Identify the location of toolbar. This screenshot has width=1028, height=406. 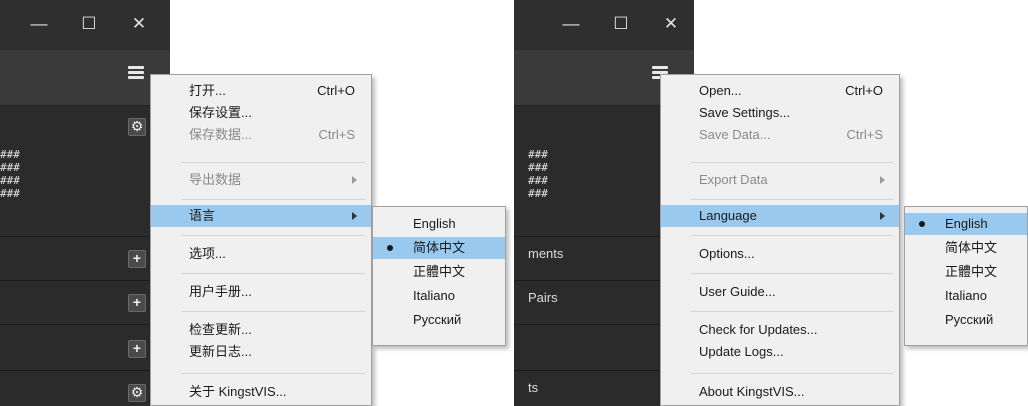
(85, 78).